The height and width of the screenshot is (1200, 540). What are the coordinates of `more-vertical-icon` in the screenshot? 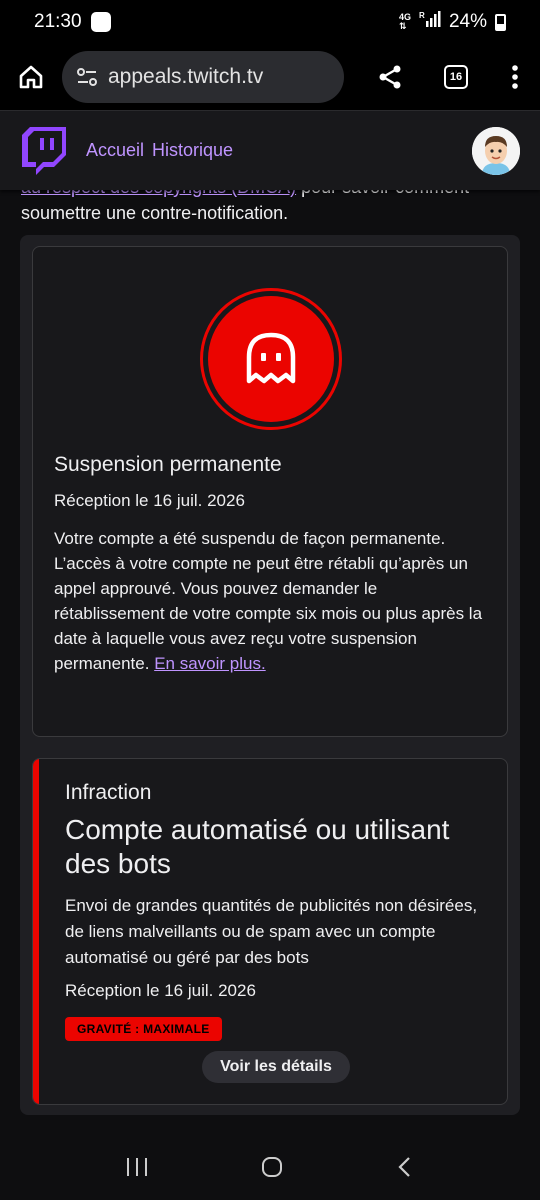 It's located at (515, 77).